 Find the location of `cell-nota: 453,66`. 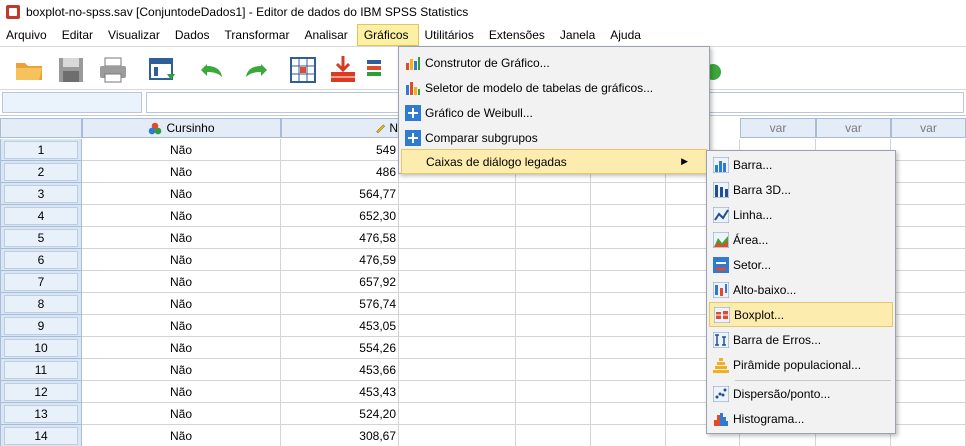

cell-nota: 453,66 is located at coordinates (340, 370).